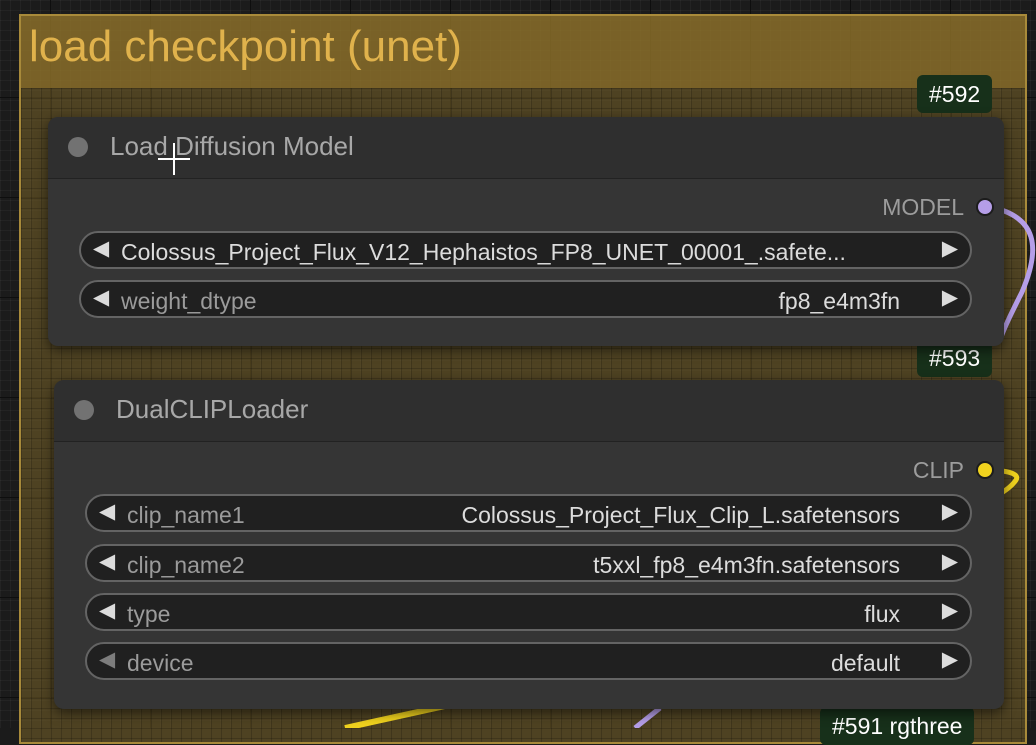 The height and width of the screenshot is (745, 1036). I want to click on output-slot-model, so click(985, 207).